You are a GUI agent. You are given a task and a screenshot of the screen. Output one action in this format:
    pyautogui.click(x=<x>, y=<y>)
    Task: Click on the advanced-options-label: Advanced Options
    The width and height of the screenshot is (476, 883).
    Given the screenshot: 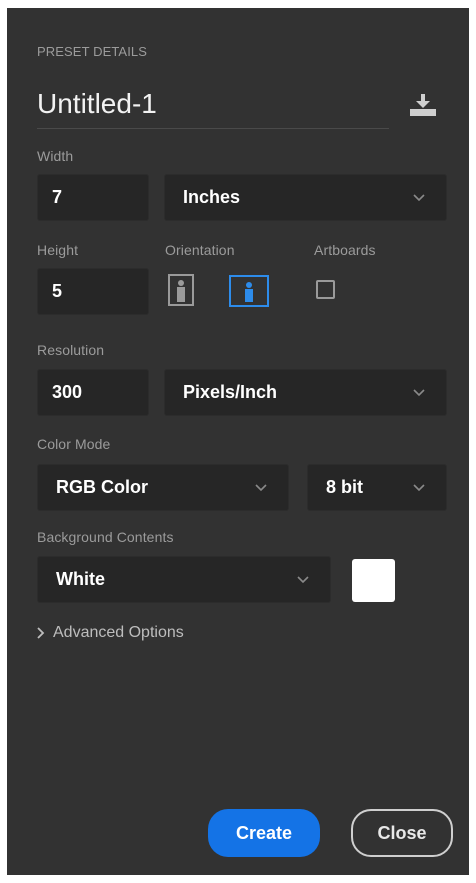 What is the action you would take?
    pyautogui.click(x=118, y=632)
    